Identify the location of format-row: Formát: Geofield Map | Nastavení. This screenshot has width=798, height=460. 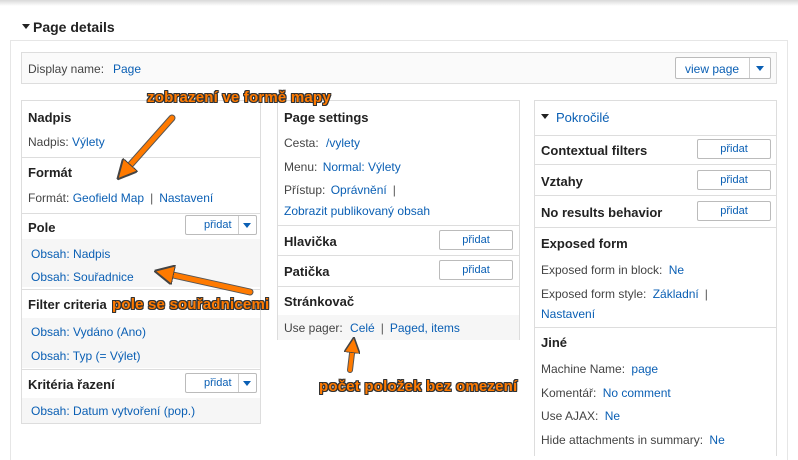
(120, 198).